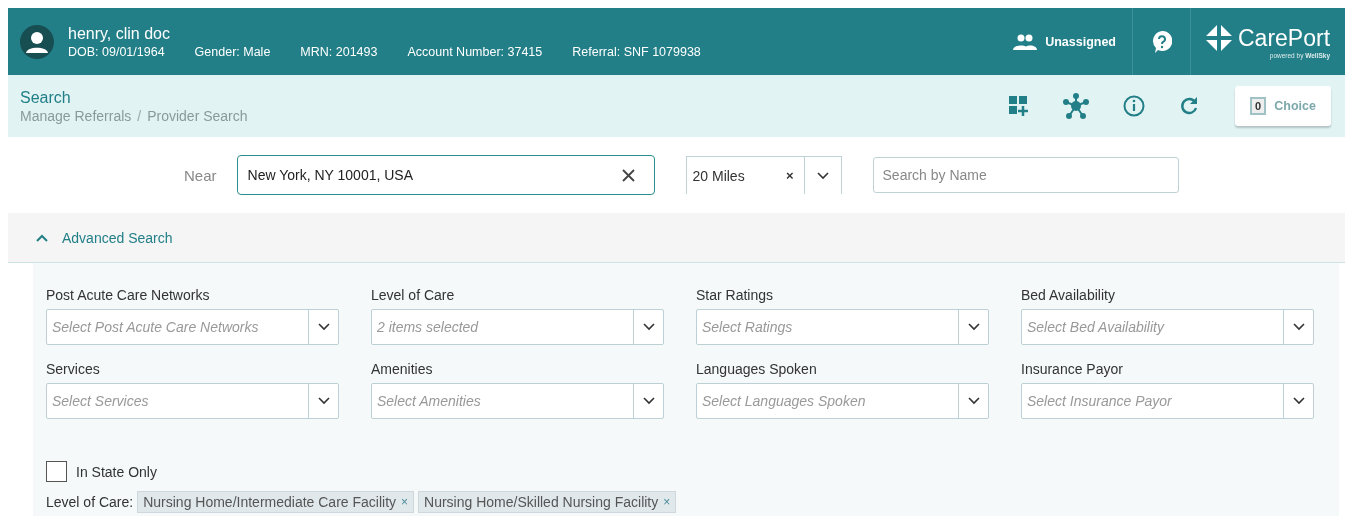 The image size is (1351, 516). Describe the element at coordinates (104, 237) in the screenshot. I see `advanced-search-toggle: Advanced Search` at that location.